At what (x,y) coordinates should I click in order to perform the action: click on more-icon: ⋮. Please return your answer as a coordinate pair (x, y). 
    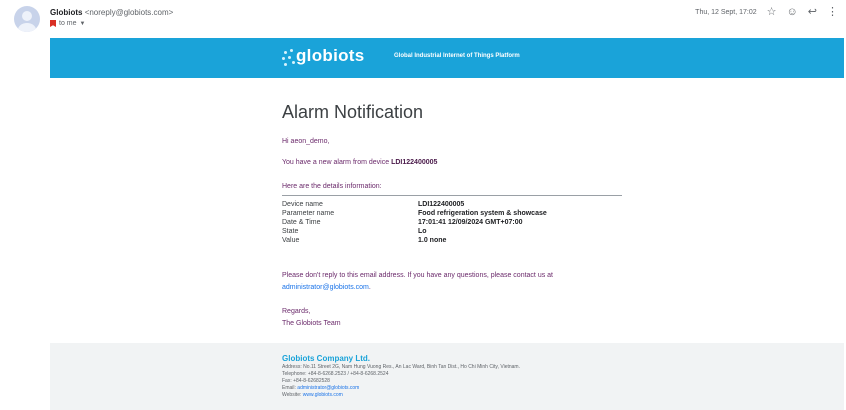
    Looking at the image, I should click on (832, 12).